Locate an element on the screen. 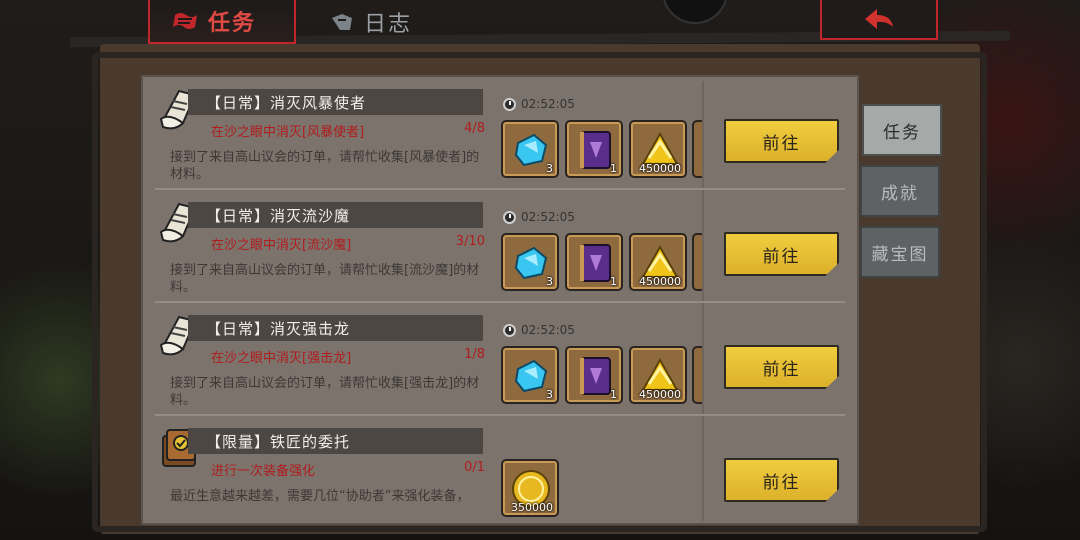 Image resolution: width=1080 pixels, height=540 pixels. quest-objective: 在沙之眼中消灭[流沙魔] is located at coordinates (281, 245).